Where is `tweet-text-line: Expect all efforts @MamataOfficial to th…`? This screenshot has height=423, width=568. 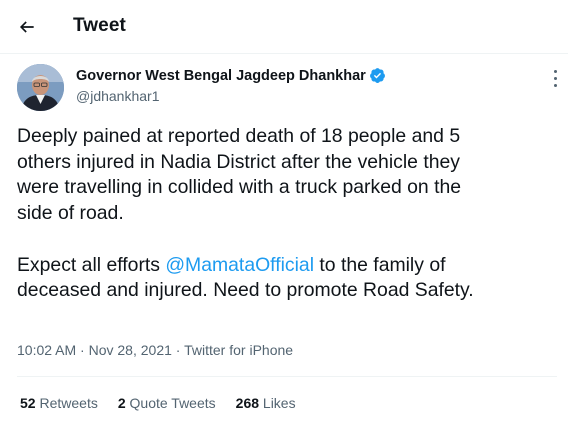 tweet-text-line: Expect all efforts @MamataOfficial to th… is located at coordinates (287, 266).